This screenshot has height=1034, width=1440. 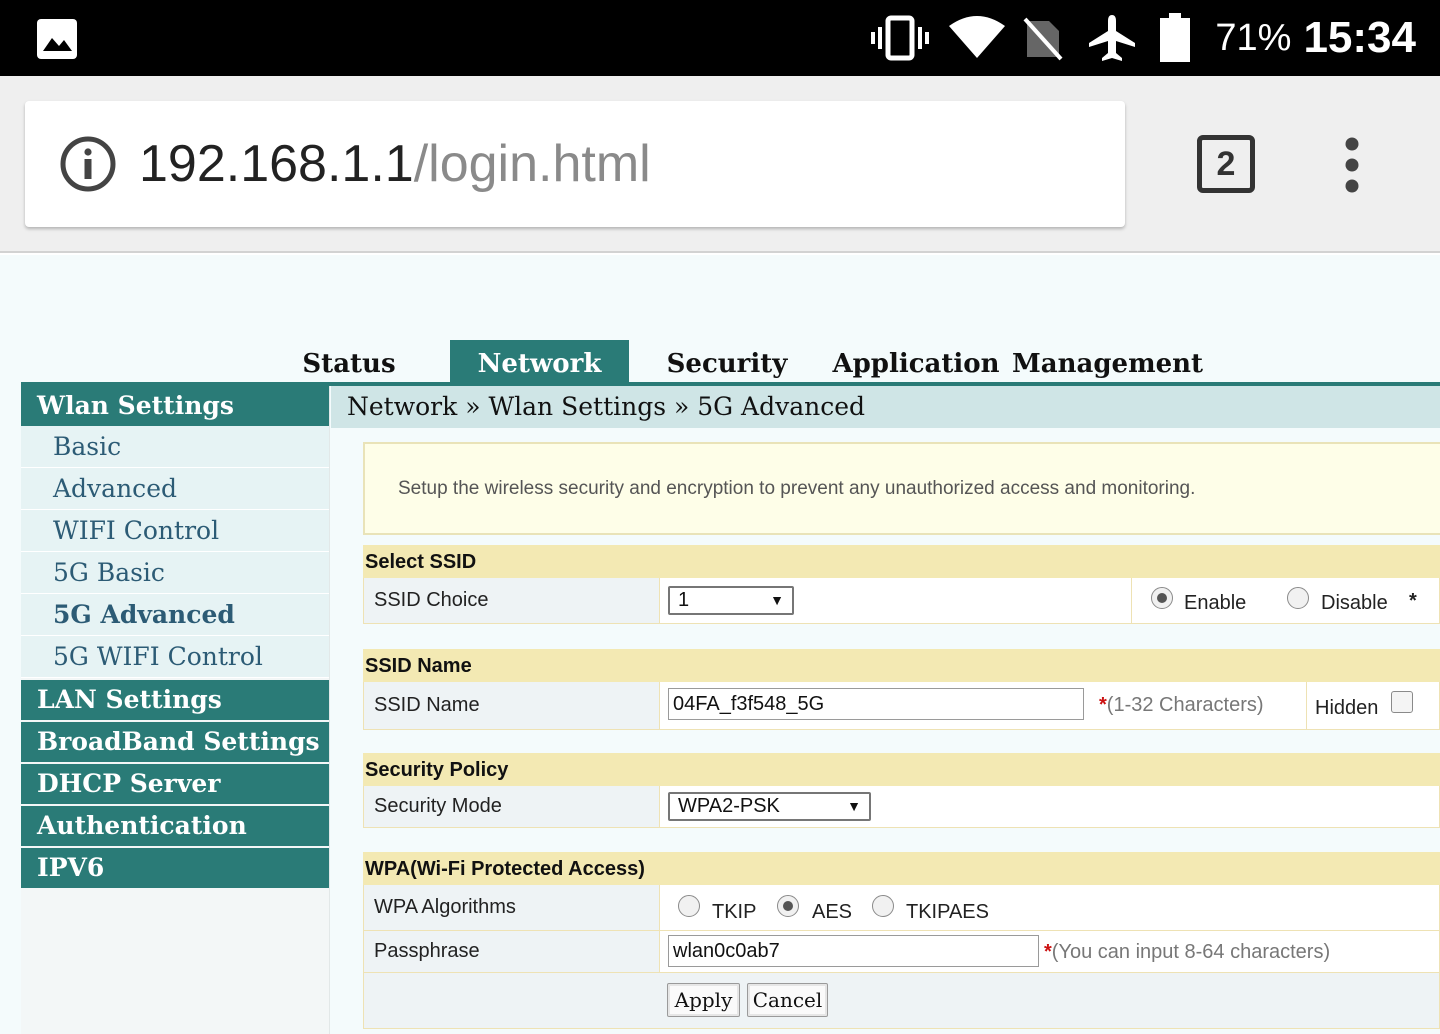 I want to click on security-mode-value: WPA2-PSK, so click(x=729, y=806).